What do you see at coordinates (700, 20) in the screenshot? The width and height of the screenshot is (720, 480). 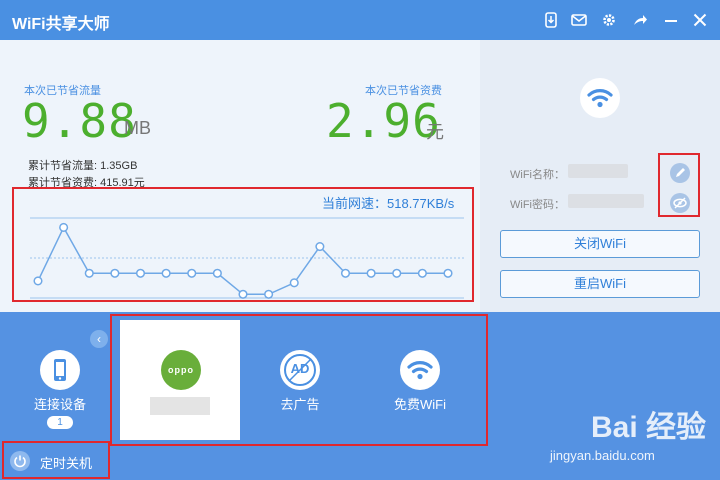 I see `close-icon` at bounding box center [700, 20].